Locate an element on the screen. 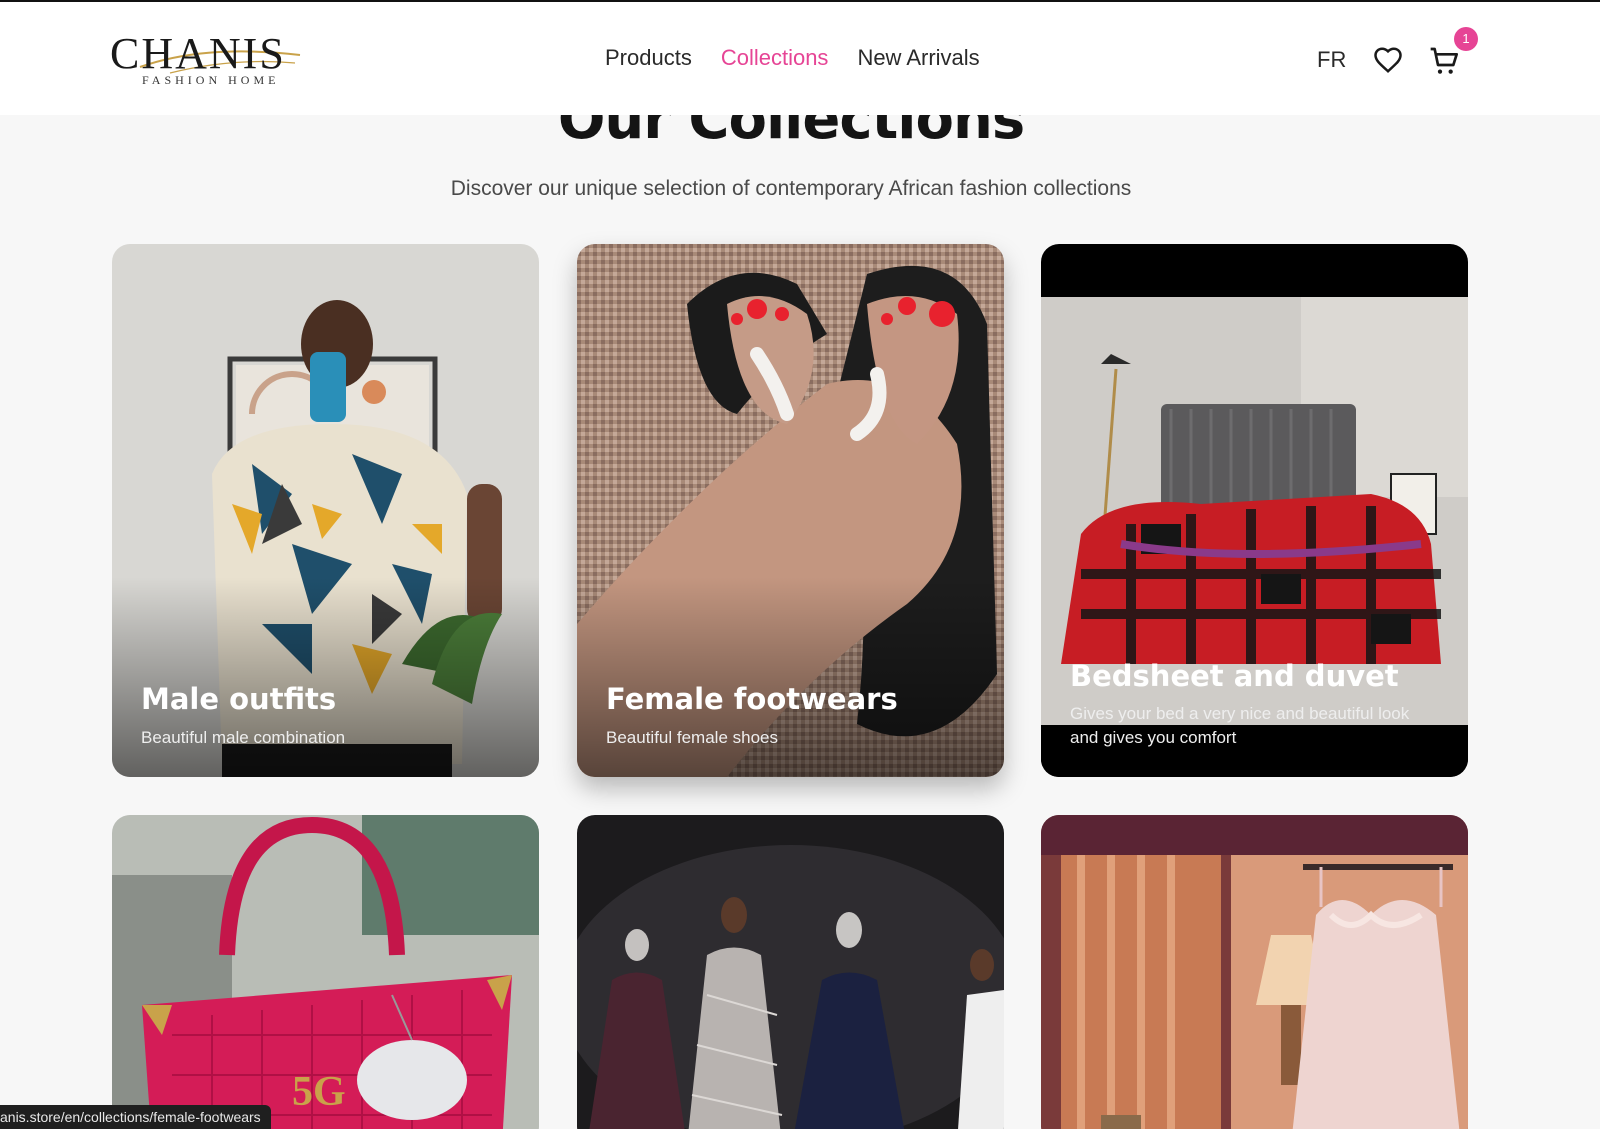 This screenshot has width=1600, height=1129. lingerie-image is located at coordinates (1254, 972).